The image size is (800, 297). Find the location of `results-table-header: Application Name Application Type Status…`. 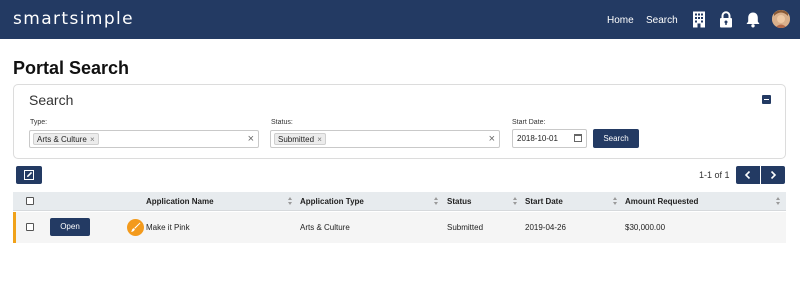

results-table-header: Application Name Application Type Status… is located at coordinates (399, 201).